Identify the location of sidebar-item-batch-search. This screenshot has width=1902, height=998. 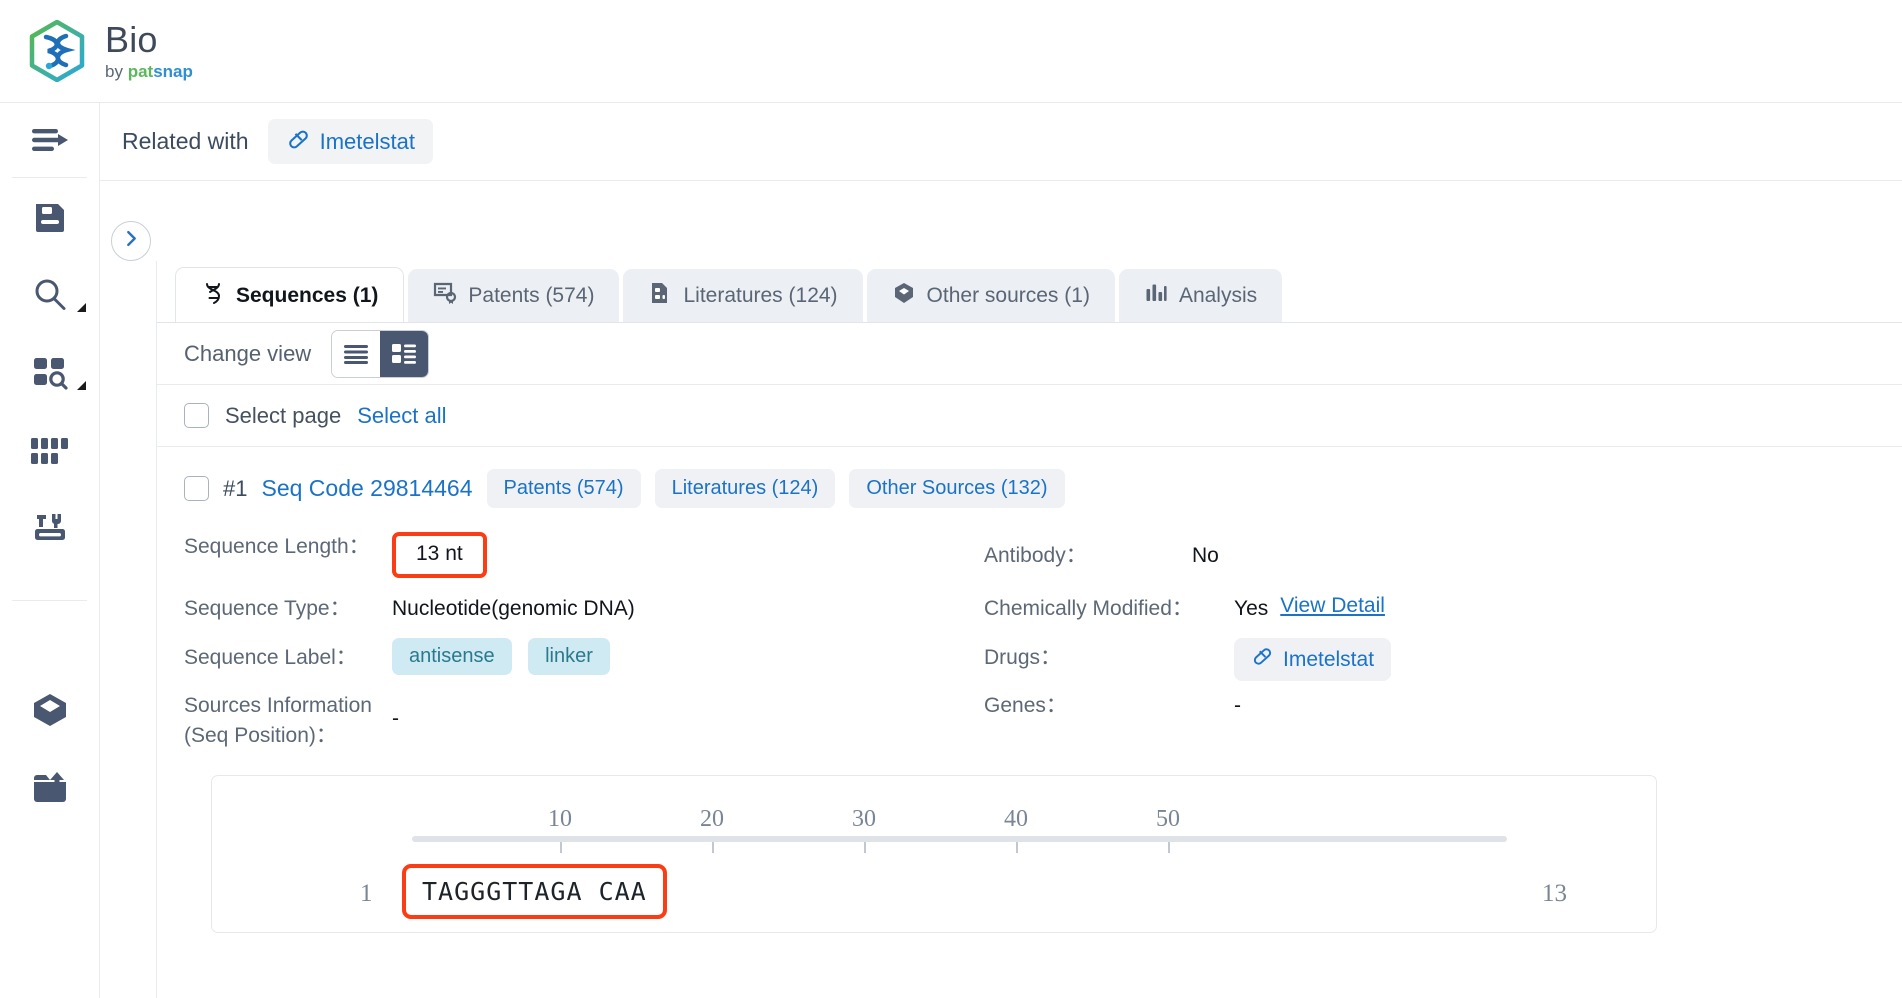
(50, 373).